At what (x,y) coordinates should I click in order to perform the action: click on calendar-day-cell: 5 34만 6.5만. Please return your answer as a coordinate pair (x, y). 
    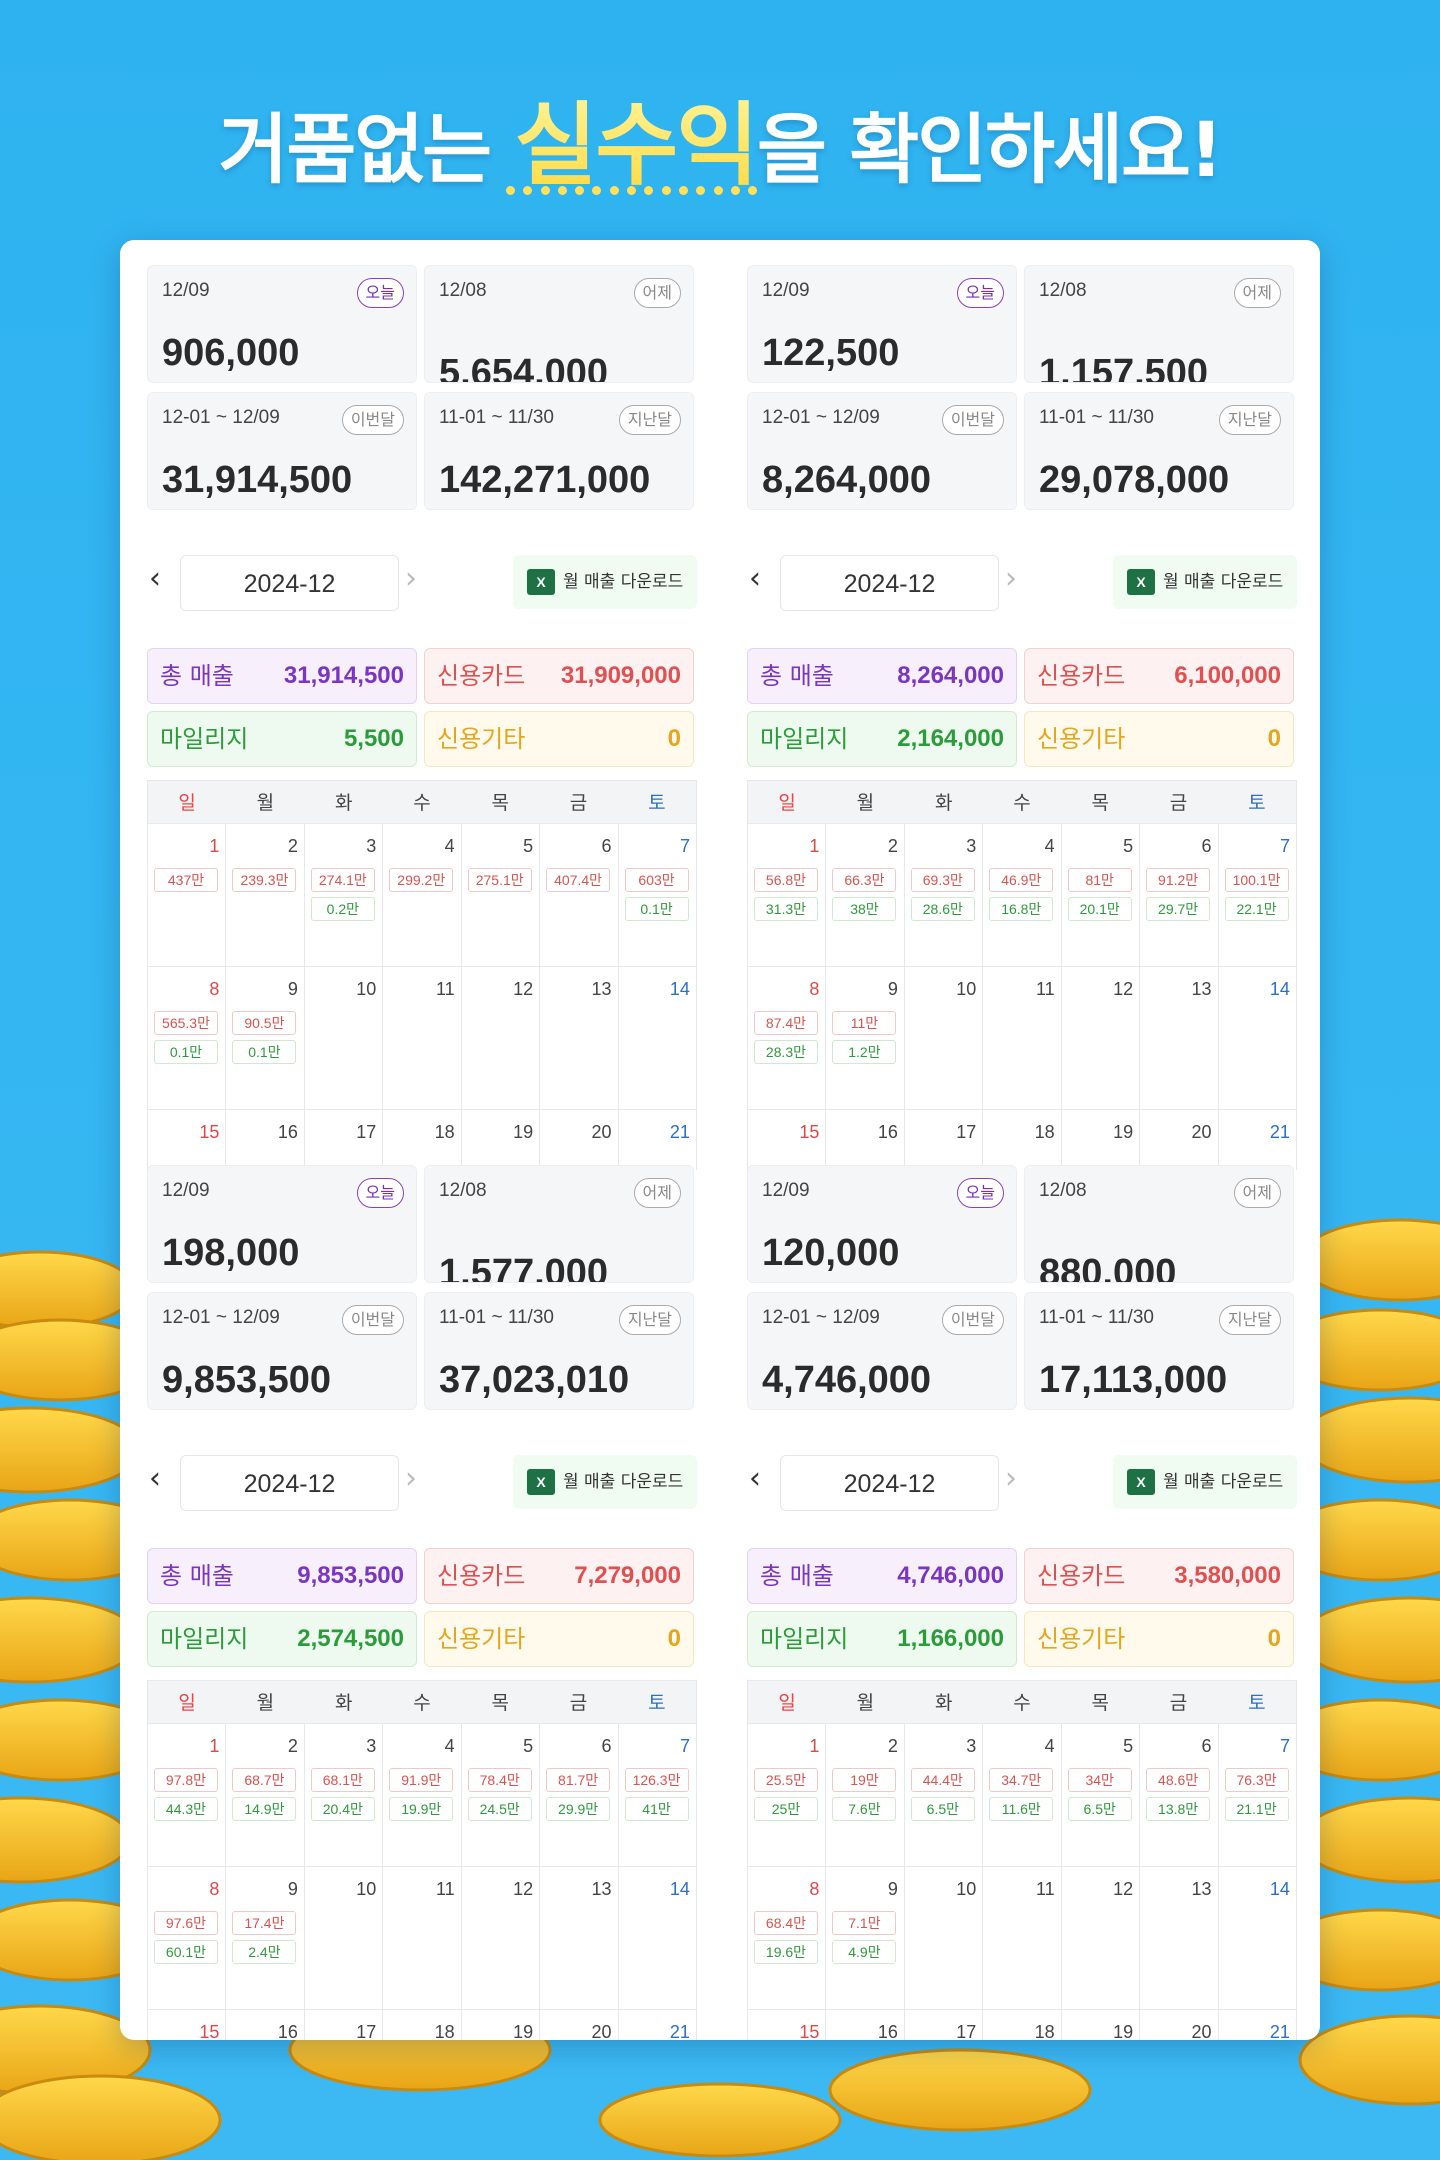
    Looking at the image, I should click on (1099, 1795).